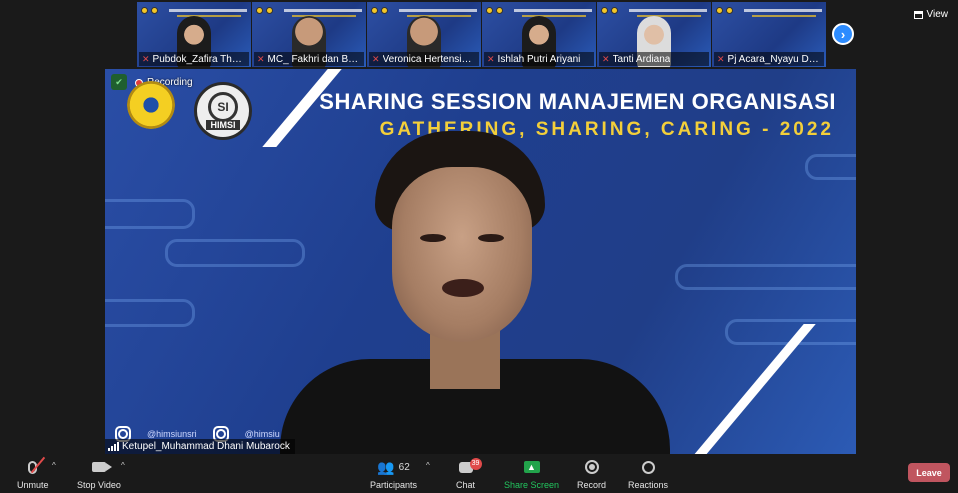 Image resolution: width=958 pixels, height=493 pixels. What do you see at coordinates (918, 14) in the screenshot?
I see `view-grid-icon` at bounding box center [918, 14].